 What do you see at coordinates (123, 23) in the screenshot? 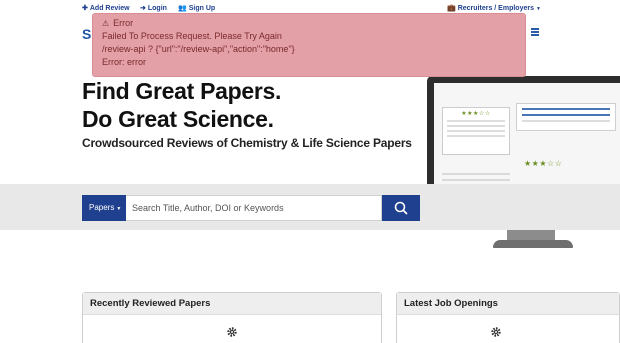
I see `alert-title: Error` at bounding box center [123, 23].